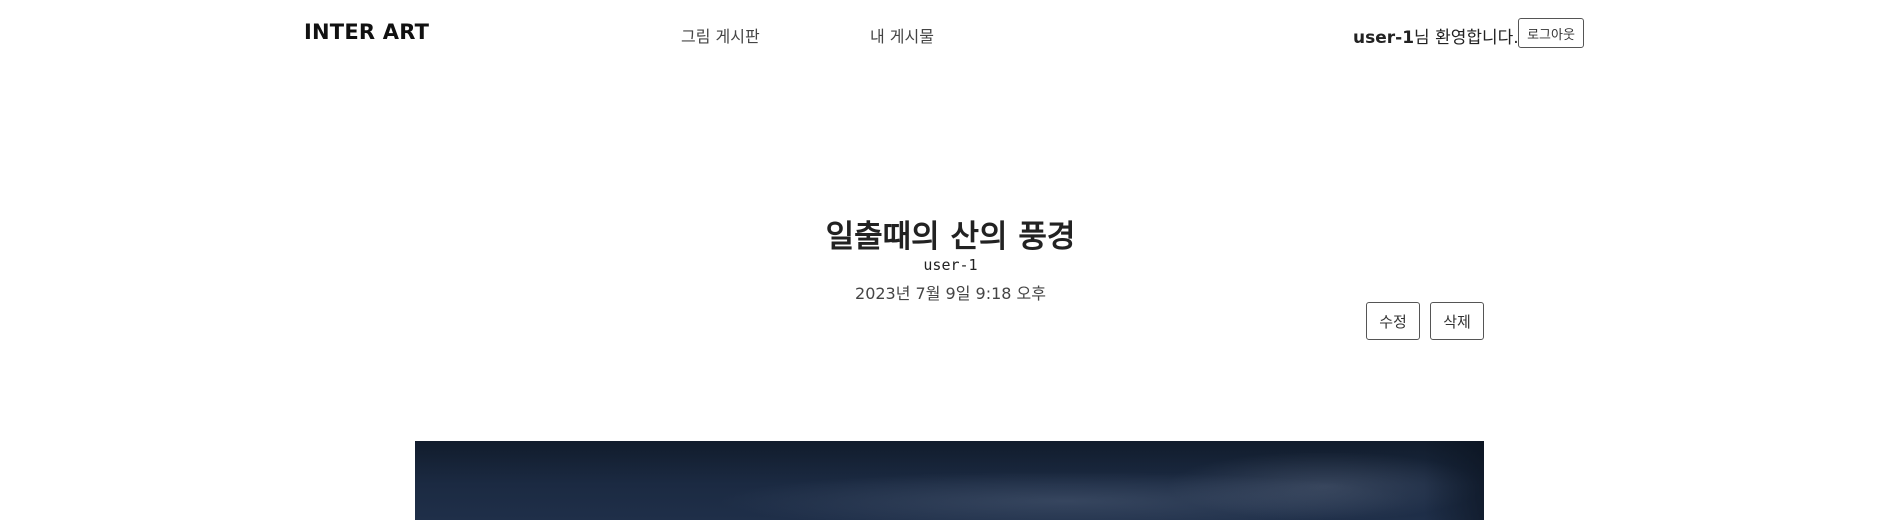 Image resolution: width=1901 pixels, height=520 pixels. Describe the element at coordinates (1457, 321) in the screenshot. I see `delete-button: 삭제` at that location.